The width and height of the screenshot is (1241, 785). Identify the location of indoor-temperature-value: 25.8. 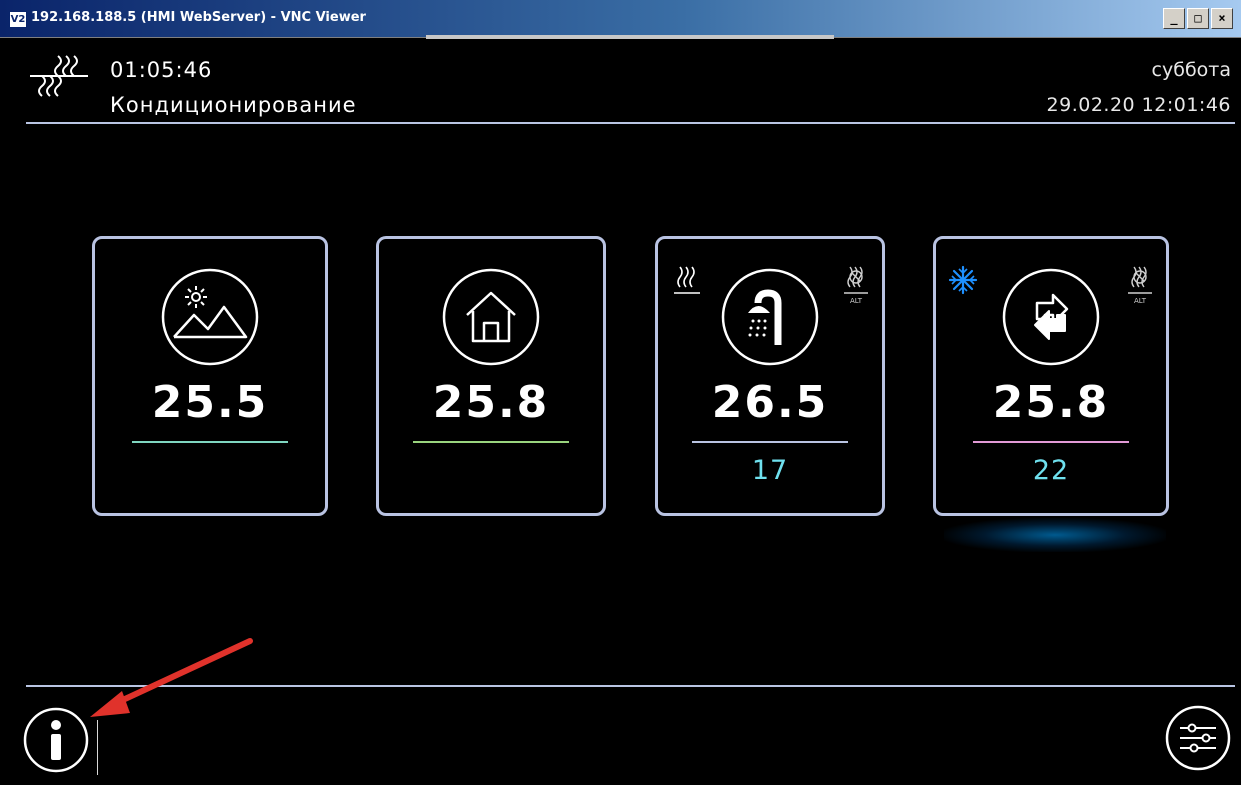
(491, 402).